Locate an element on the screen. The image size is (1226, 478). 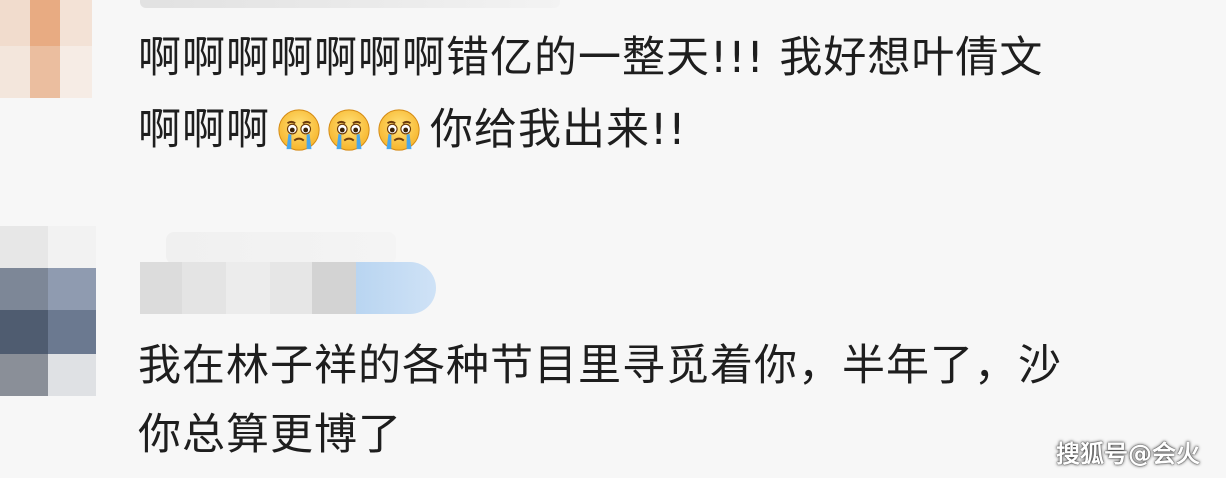
comment-text-segment: 啊啊啊 is located at coordinates (204, 130).